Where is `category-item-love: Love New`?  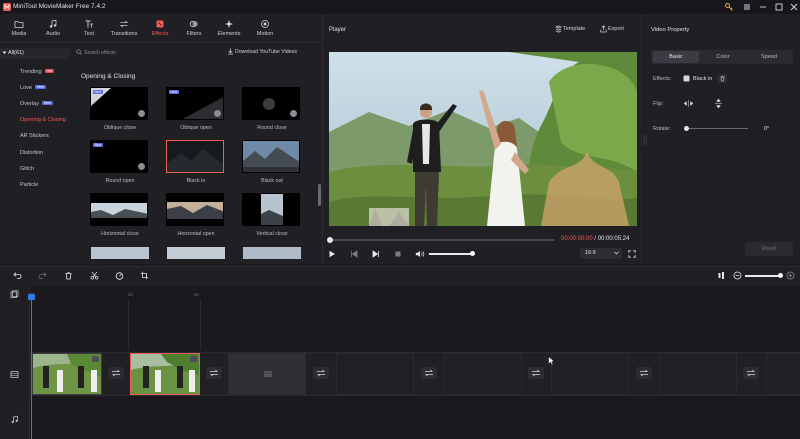 category-item-love: Love New is located at coordinates (33, 88).